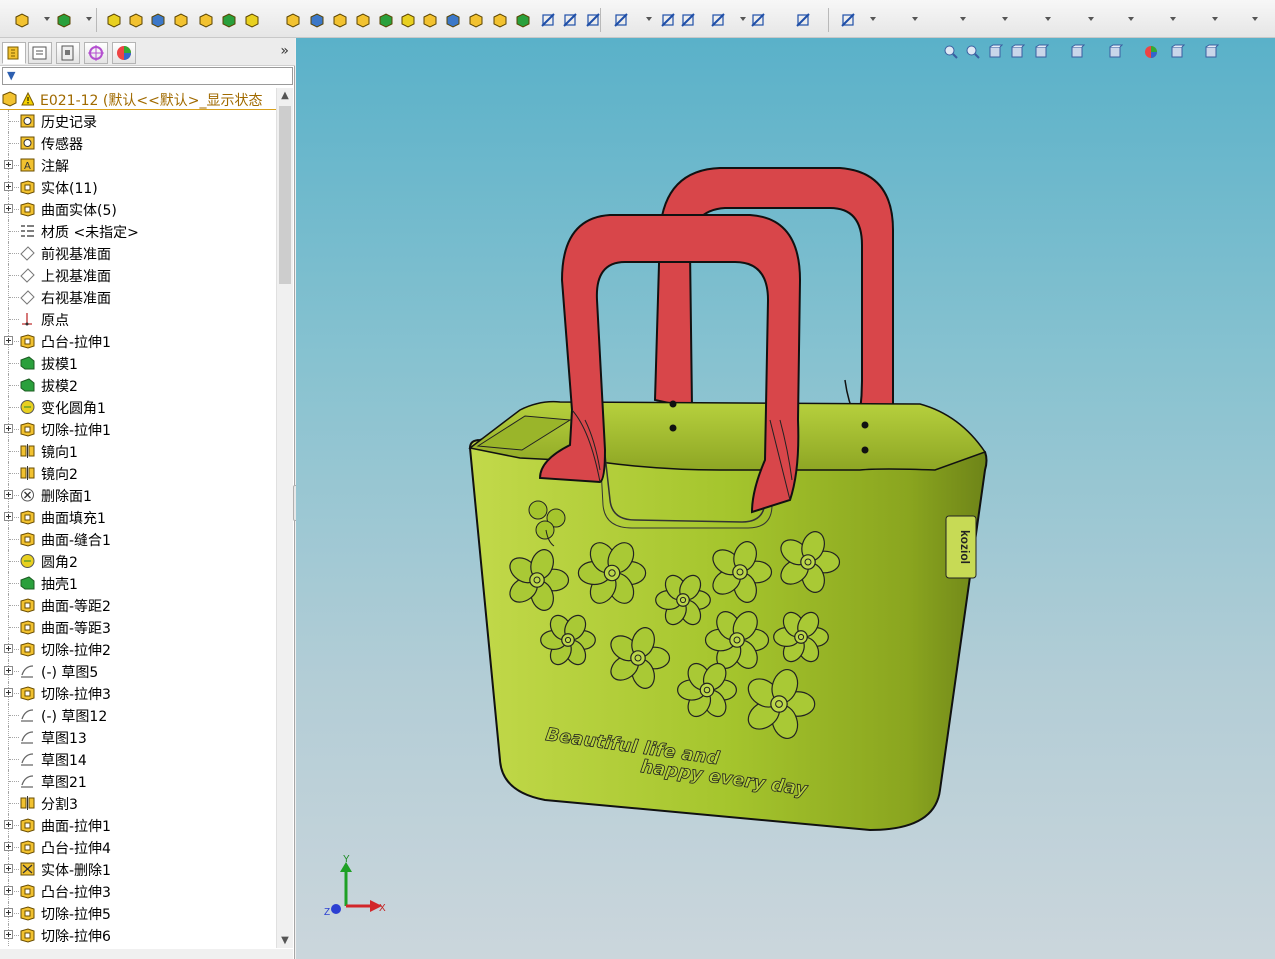 The width and height of the screenshot is (1275, 959). What do you see at coordinates (138, 583) in the screenshot?
I see `tree-item: 抽壳1` at bounding box center [138, 583].